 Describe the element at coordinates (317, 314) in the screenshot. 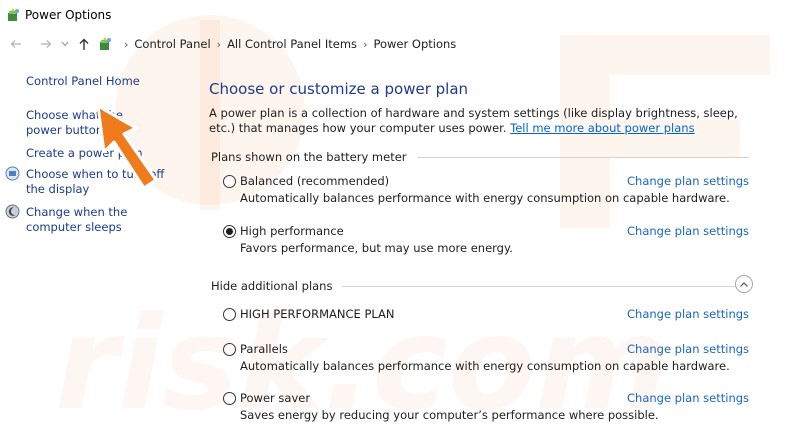

I see `plan-name: HIGH PERFORMANCE PLAN` at that location.